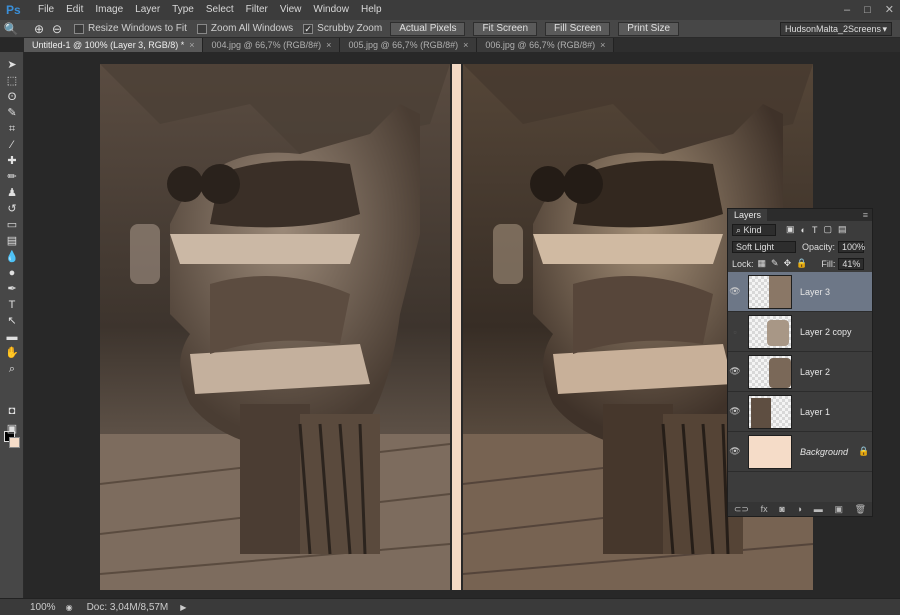 The image size is (900, 615). Describe the element at coordinates (801, 263) in the screenshot. I see `lock-all-icon: 🔒` at that location.